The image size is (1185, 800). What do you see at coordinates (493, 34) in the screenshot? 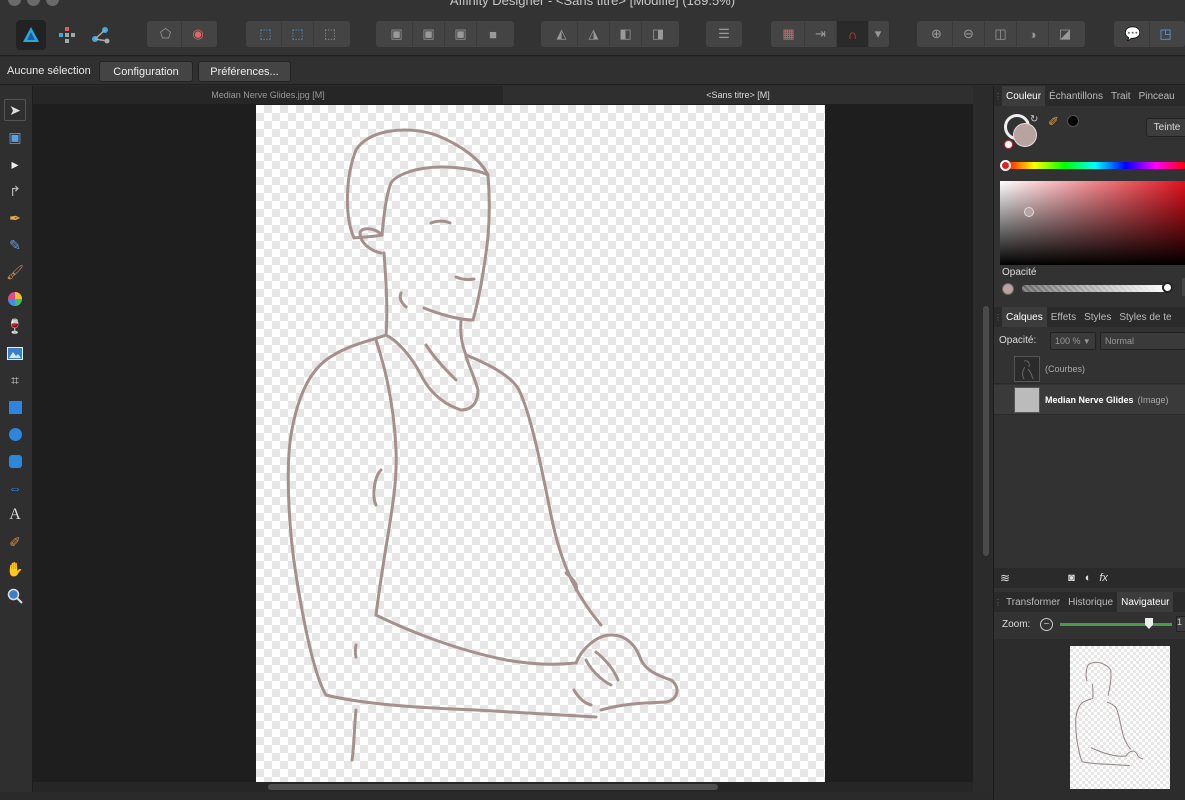
I see `move-to-front-icon: ■` at bounding box center [493, 34].